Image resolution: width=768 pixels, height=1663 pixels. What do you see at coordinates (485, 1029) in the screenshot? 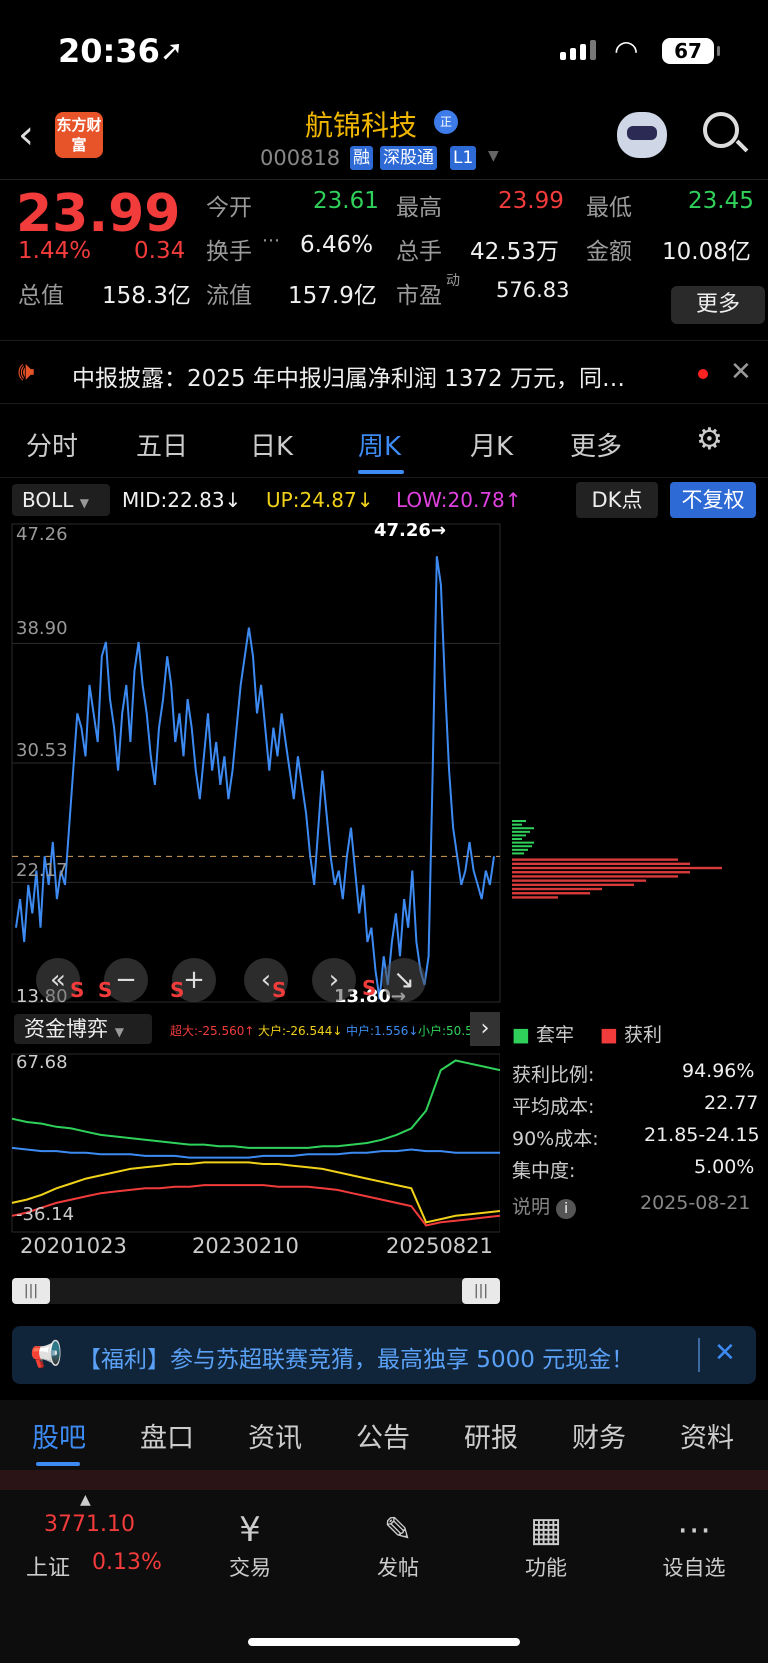
I see `expand-chevron-icon: ›` at bounding box center [485, 1029].